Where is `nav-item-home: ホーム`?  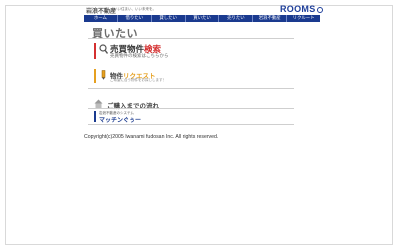
nav-item-home: ホーム is located at coordinates (101, 18).